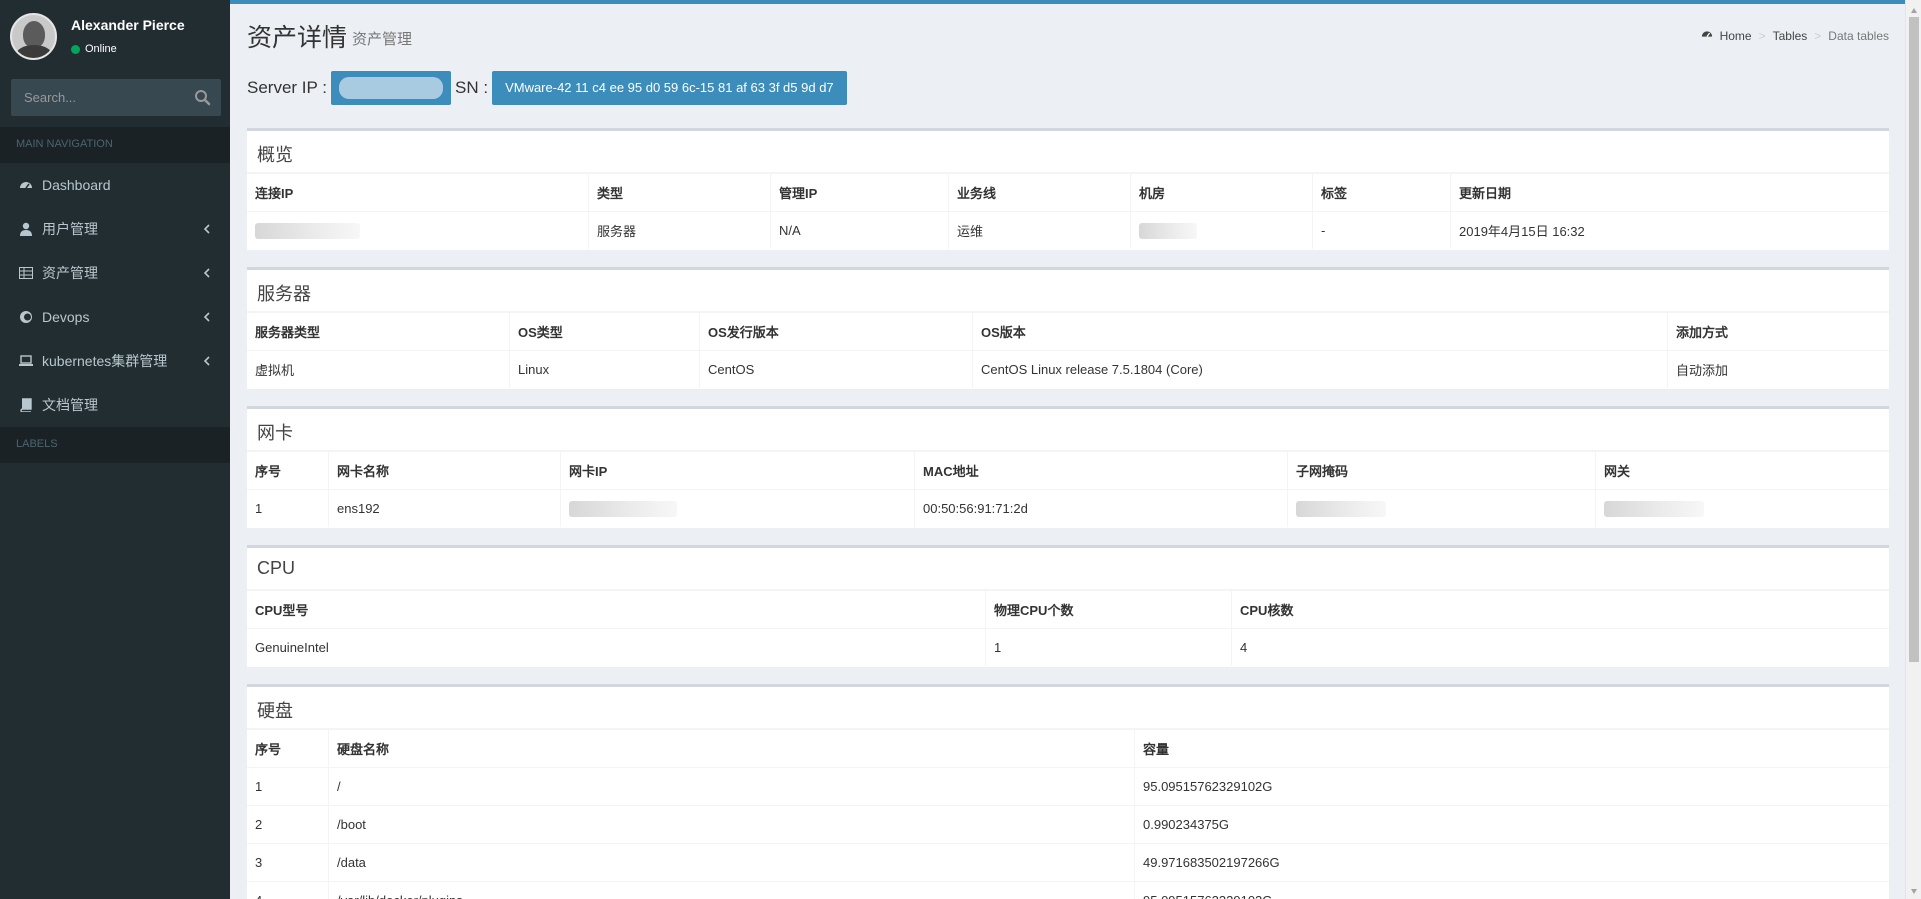  Describe the element at coordinates (115, 405) in the screenshot. I see `sidebar-item-docs: 文档管理` at that location.